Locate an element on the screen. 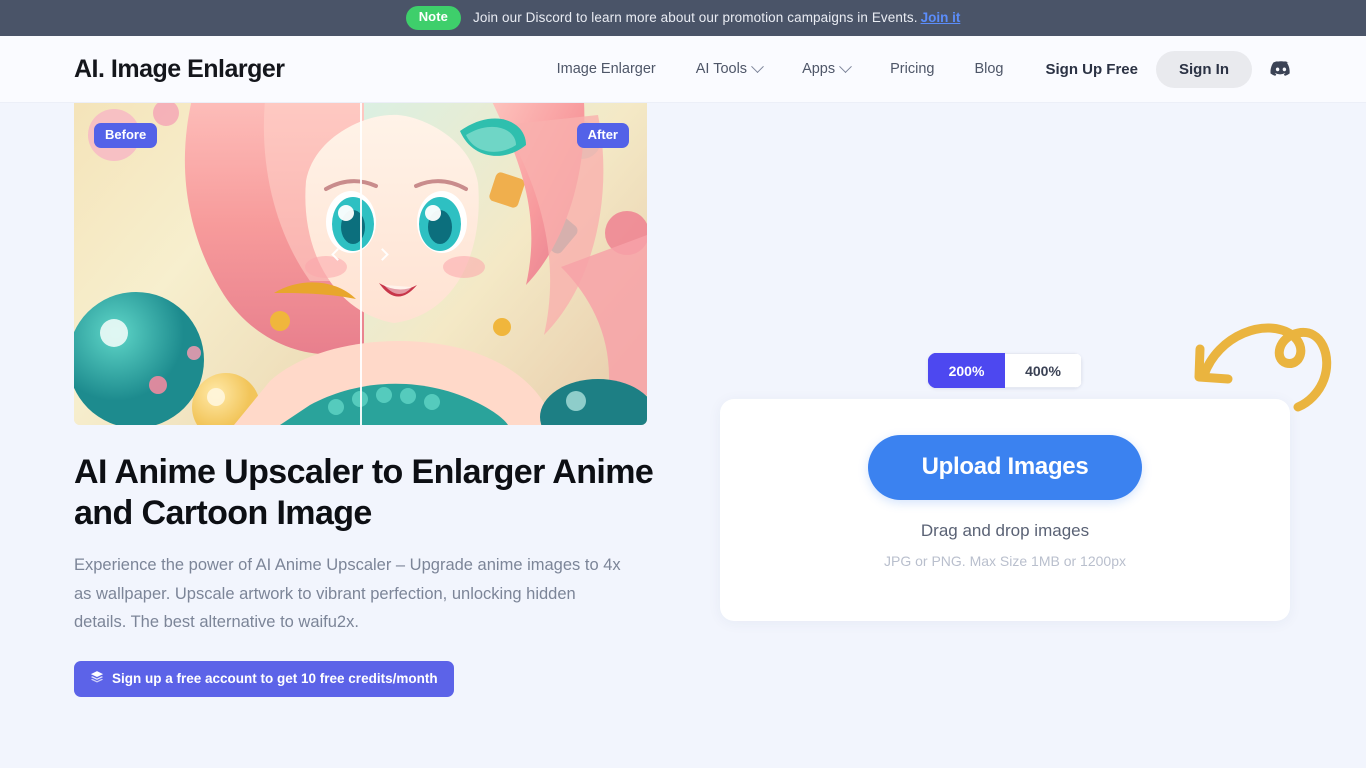 The image size is (1366, 768). scale-option-200: 200% is located at coordinates (966, 370).